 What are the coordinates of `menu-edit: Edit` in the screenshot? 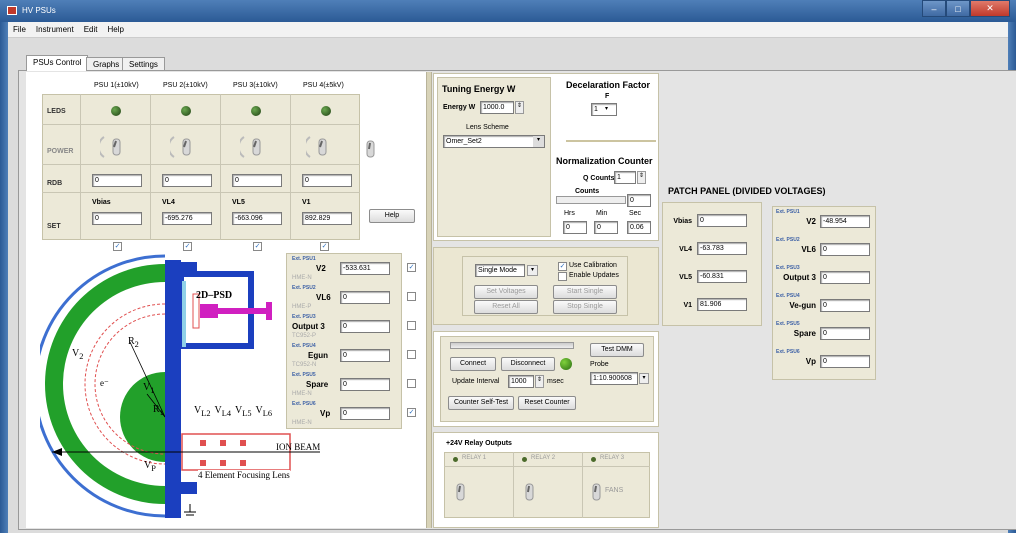 It's located at (91, 29).